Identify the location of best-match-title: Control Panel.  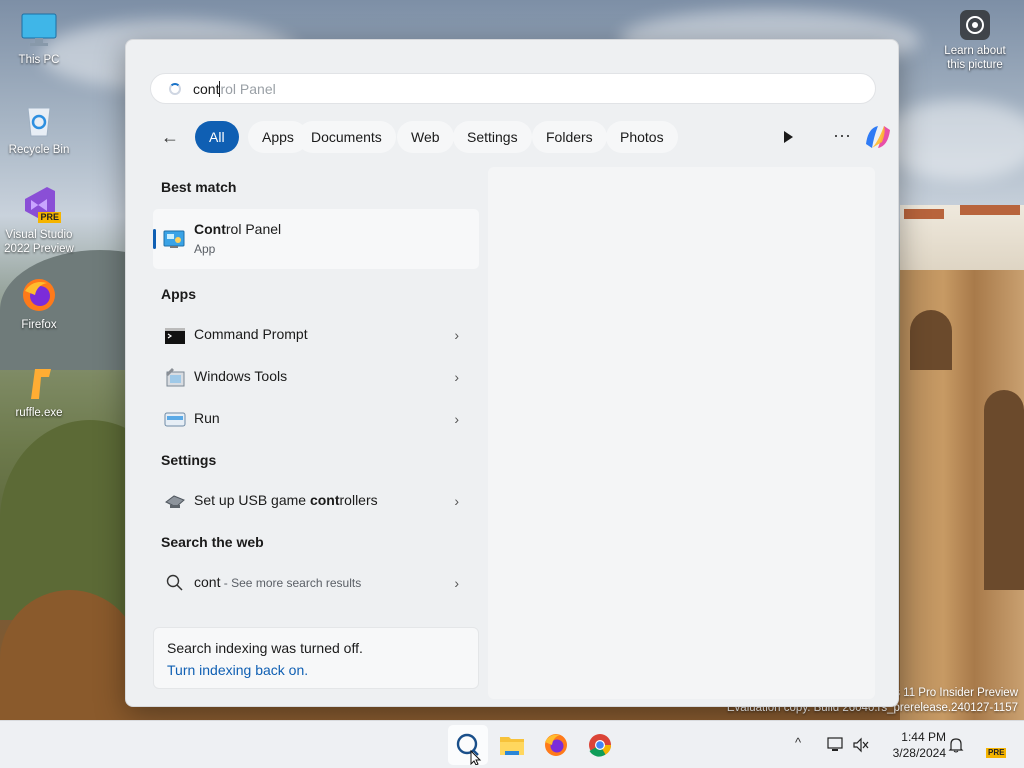
(237, 229).